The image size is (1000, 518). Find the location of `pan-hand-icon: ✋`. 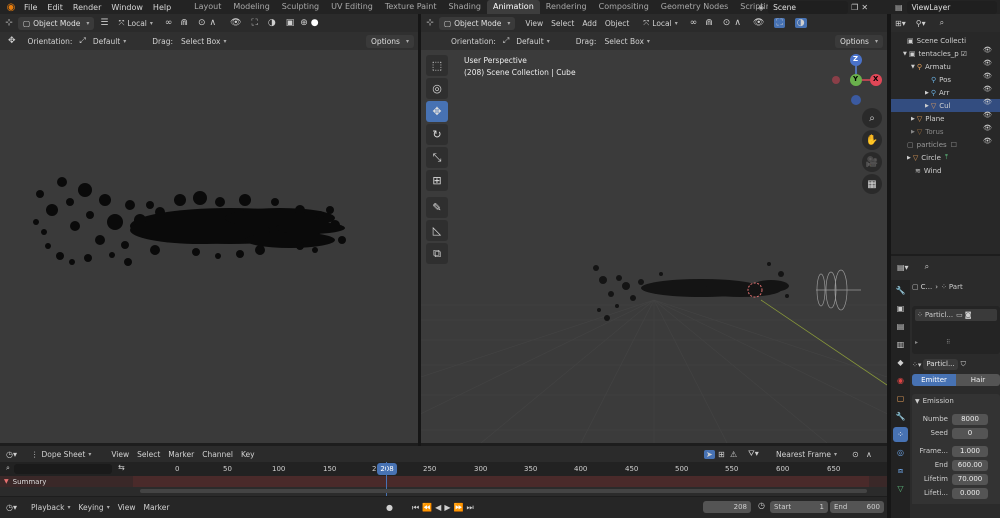

pan-hand-icon: ✋ is located at coordinates (872, 140).